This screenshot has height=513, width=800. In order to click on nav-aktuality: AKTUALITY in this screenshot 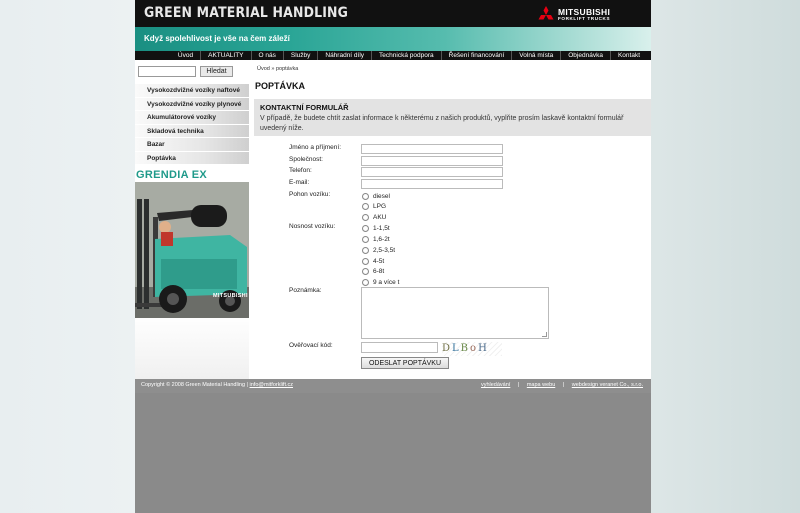, I will do `click(225, 55)`.